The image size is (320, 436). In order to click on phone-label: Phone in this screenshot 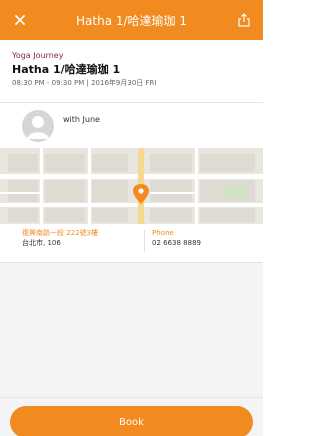, I will do `click(163, 233)`.